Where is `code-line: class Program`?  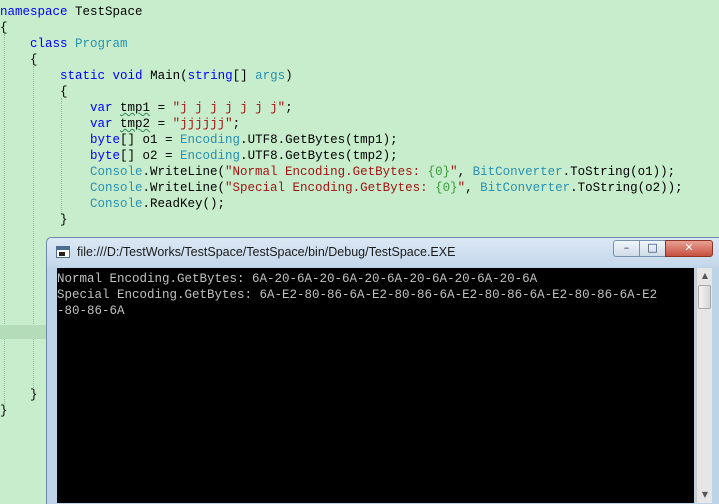 code-line: class Program is located at coordinates (79, 44).